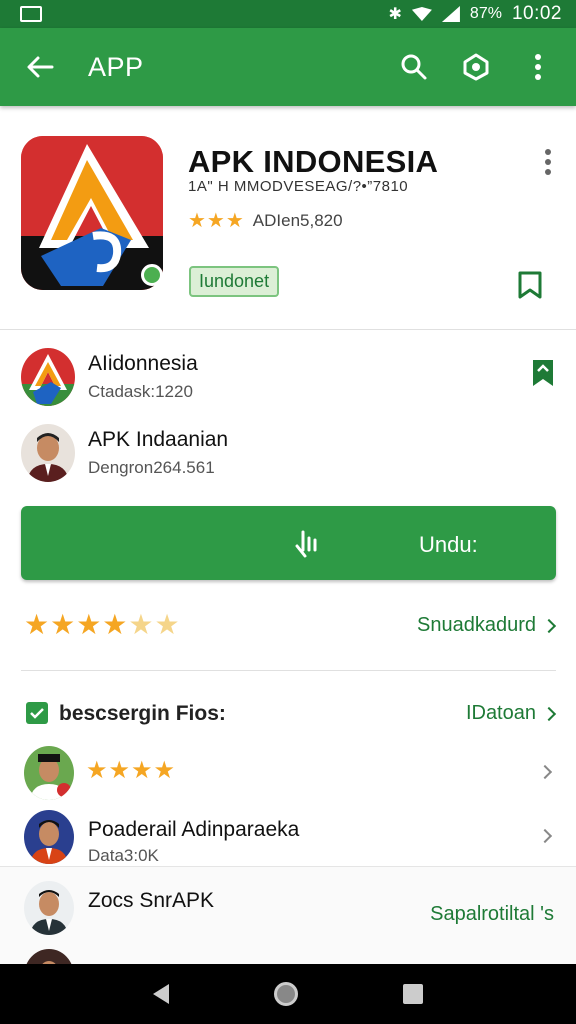 This screenshot has width=576, height=1024. I want to click on badge-icon, so click(543, 373).